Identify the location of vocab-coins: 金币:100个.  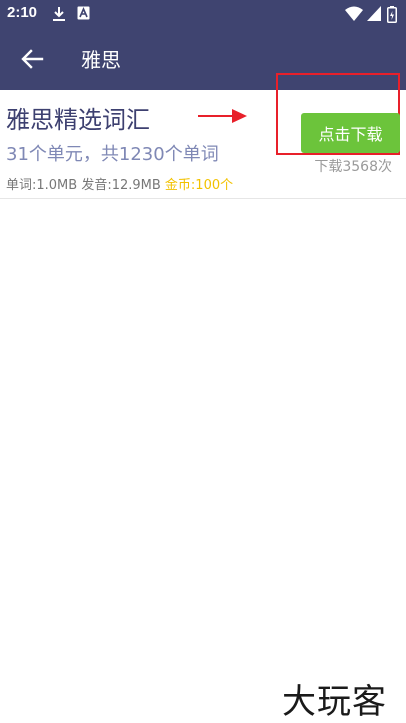
(199, 185).